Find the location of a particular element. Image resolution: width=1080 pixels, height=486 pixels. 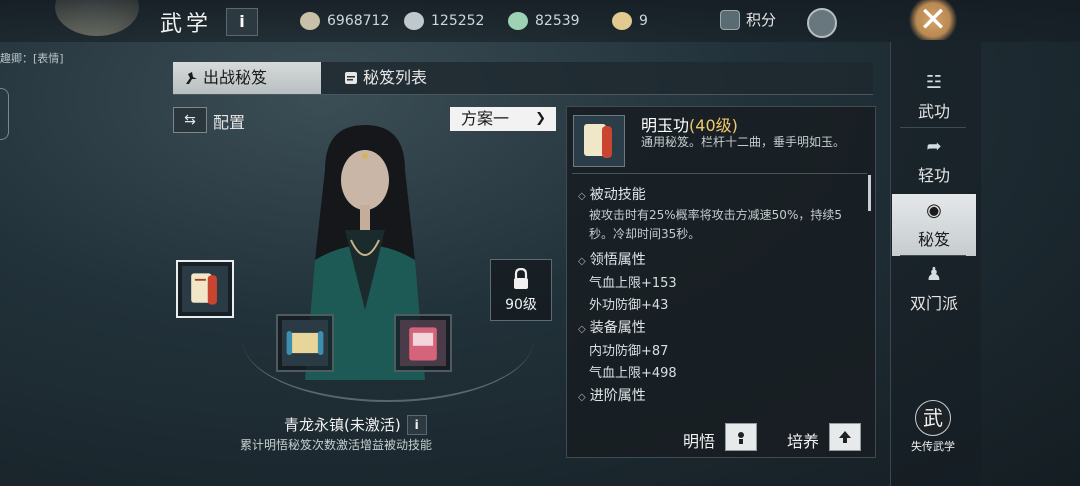

jade-ticket-icon is located at coordinates (518, 21).